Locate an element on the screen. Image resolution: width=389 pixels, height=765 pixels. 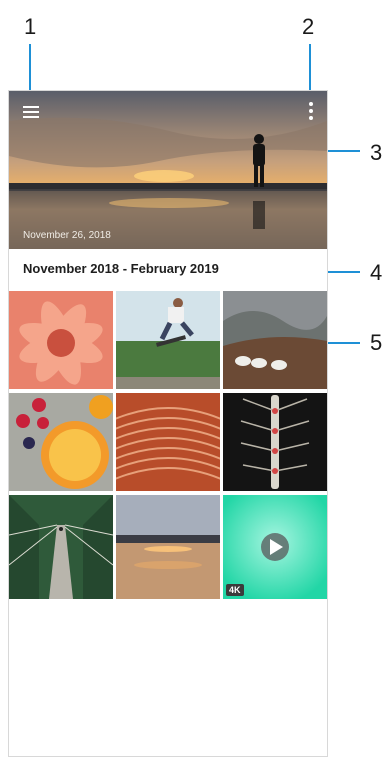
date-range-title: November 2018 - February 2019 is located at coordinates (121, 268).